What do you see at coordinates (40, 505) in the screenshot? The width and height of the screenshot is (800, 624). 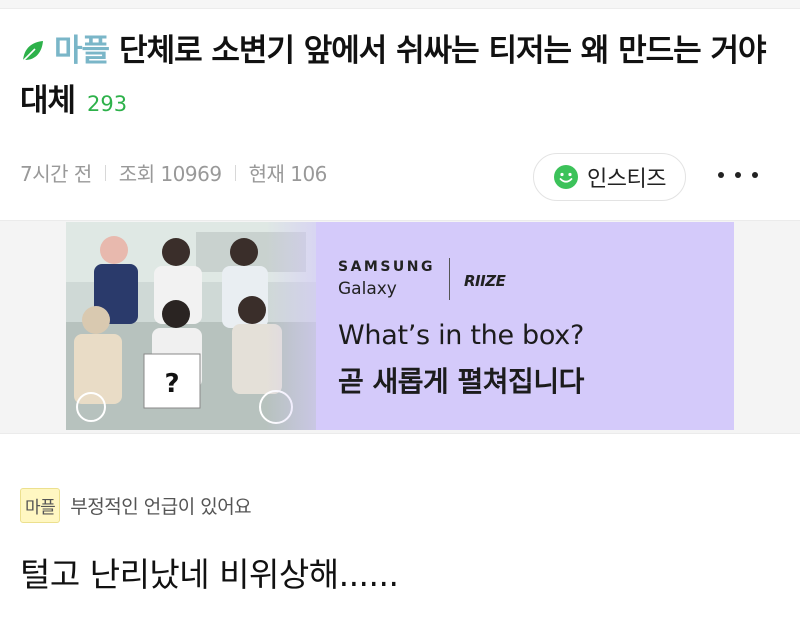 I see `notice-tag: 마플` at bounding box center [40, 505].